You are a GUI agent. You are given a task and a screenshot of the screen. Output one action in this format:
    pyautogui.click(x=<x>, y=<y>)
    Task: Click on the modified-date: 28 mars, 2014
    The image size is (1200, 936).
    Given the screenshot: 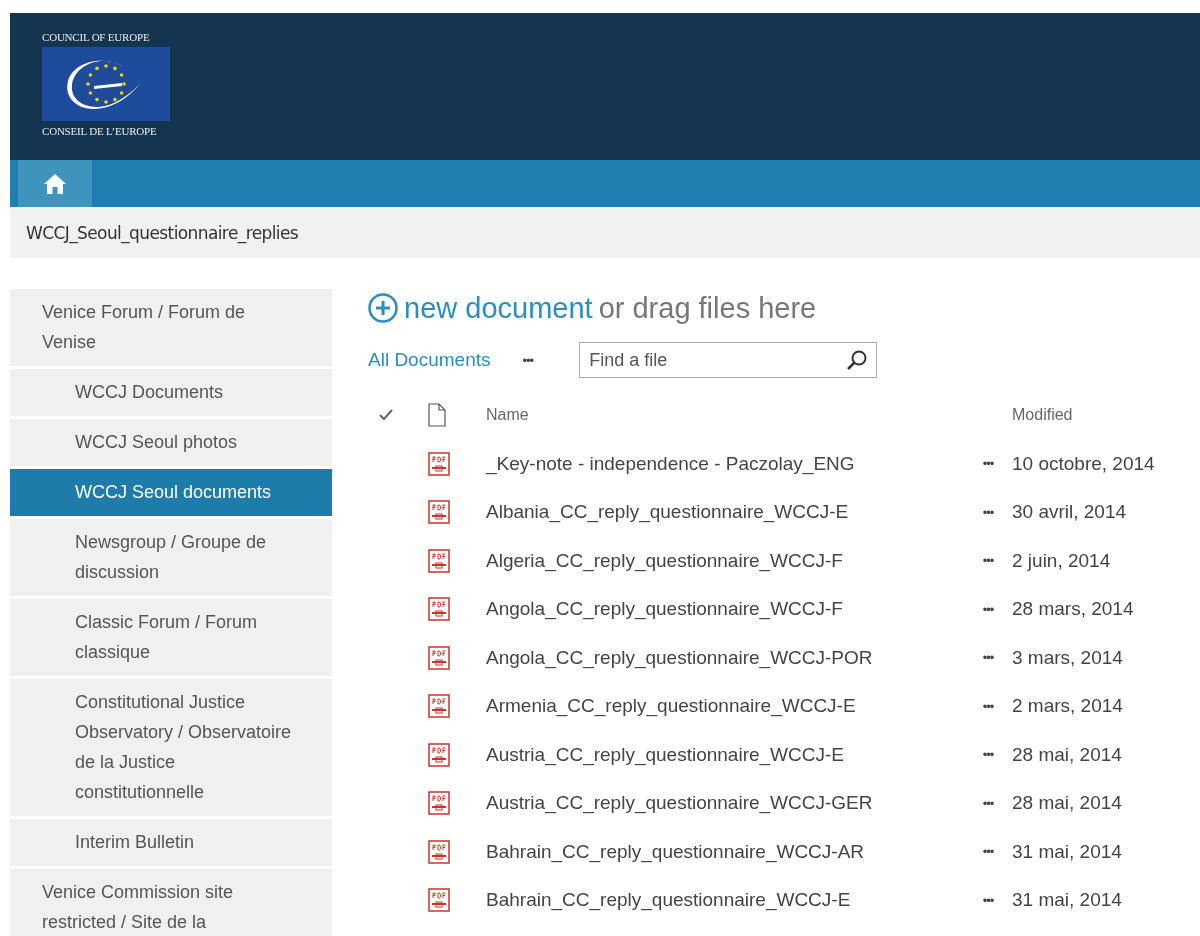 What is the action you would take?
    pyautogui.click(x=1073, y=609)
    